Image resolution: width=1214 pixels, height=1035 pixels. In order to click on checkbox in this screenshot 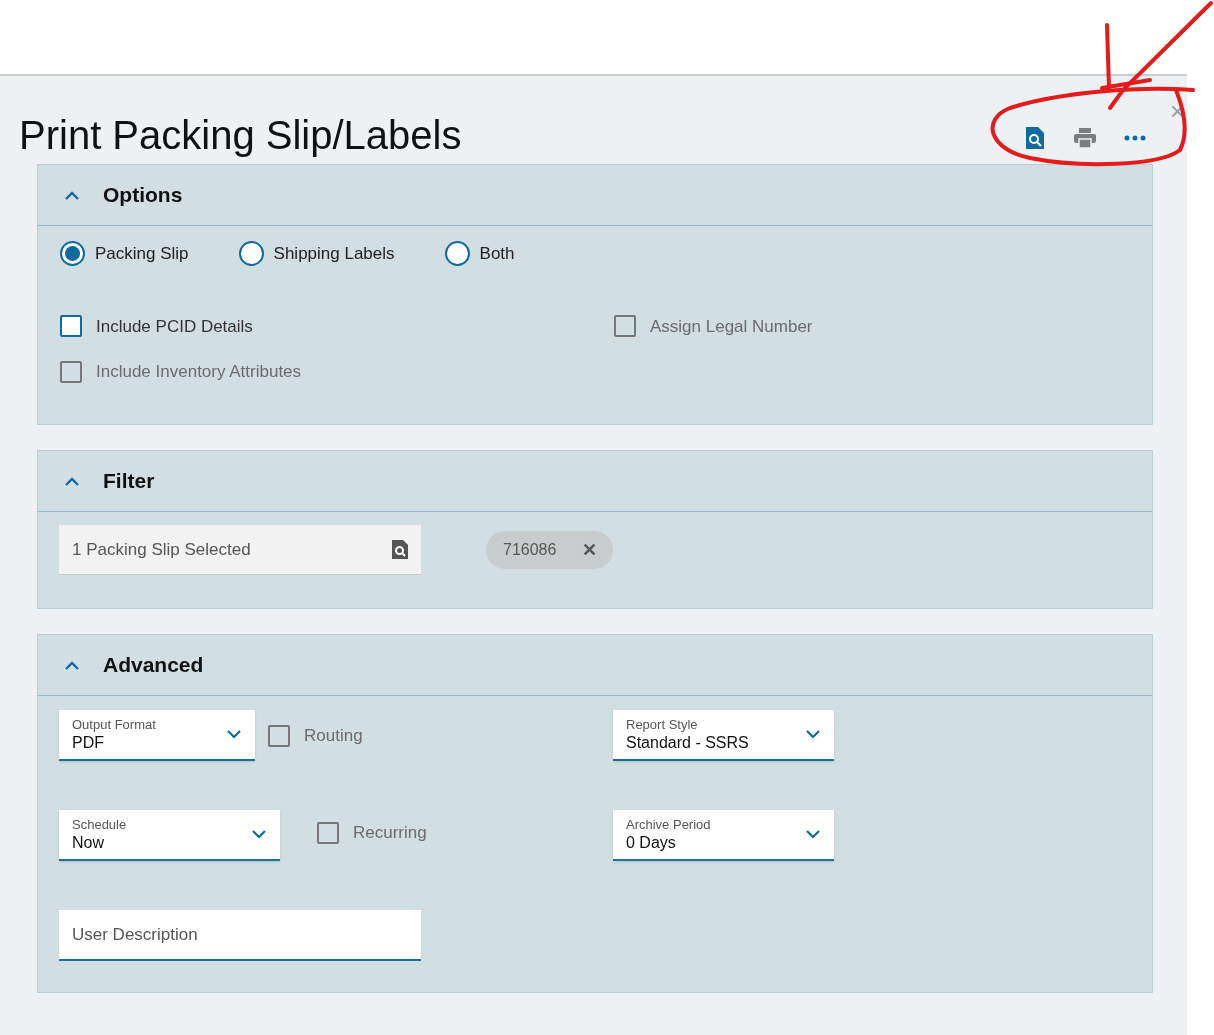, I will do `click(71, 326)`.